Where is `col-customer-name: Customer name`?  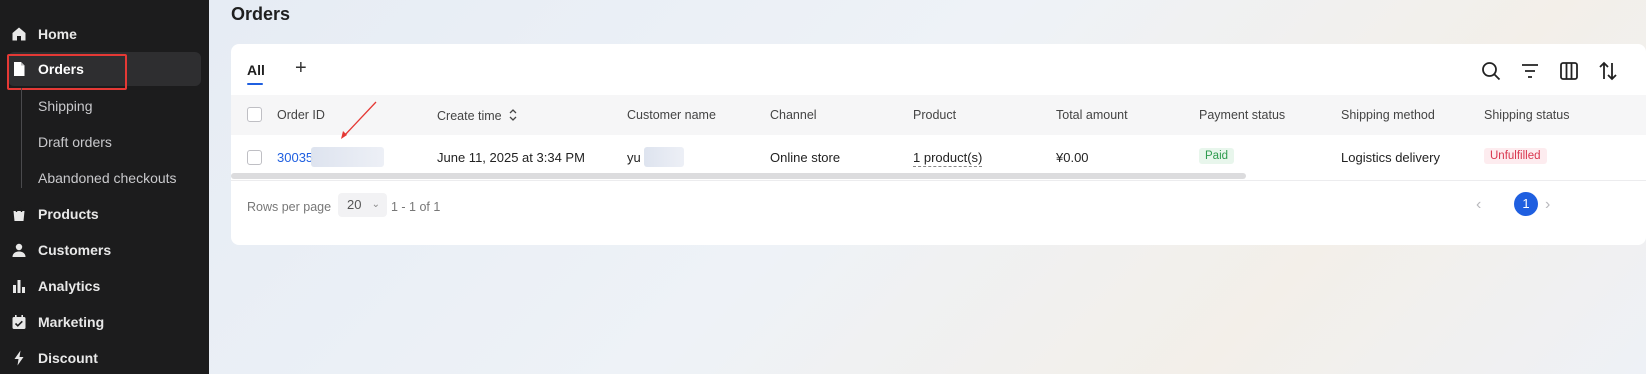 col-customer-name: Customer name is located at coordinates (671, 115).